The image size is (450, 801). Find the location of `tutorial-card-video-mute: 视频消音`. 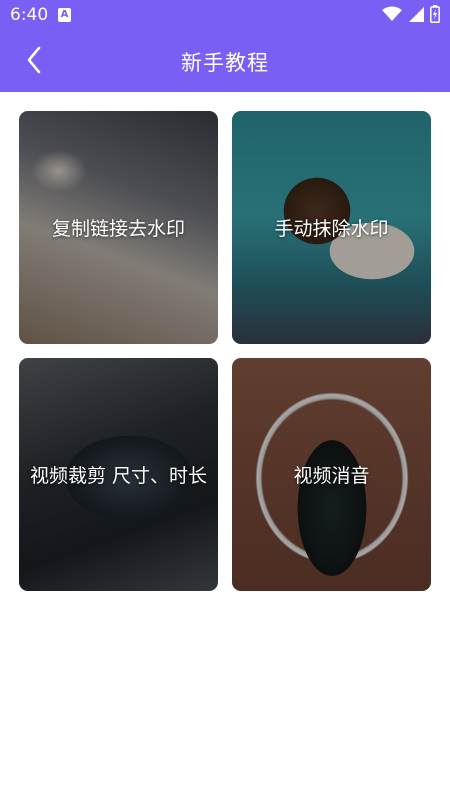

tutorial-card-video-mute: 视频消音 is located at coordinates (331, 474).